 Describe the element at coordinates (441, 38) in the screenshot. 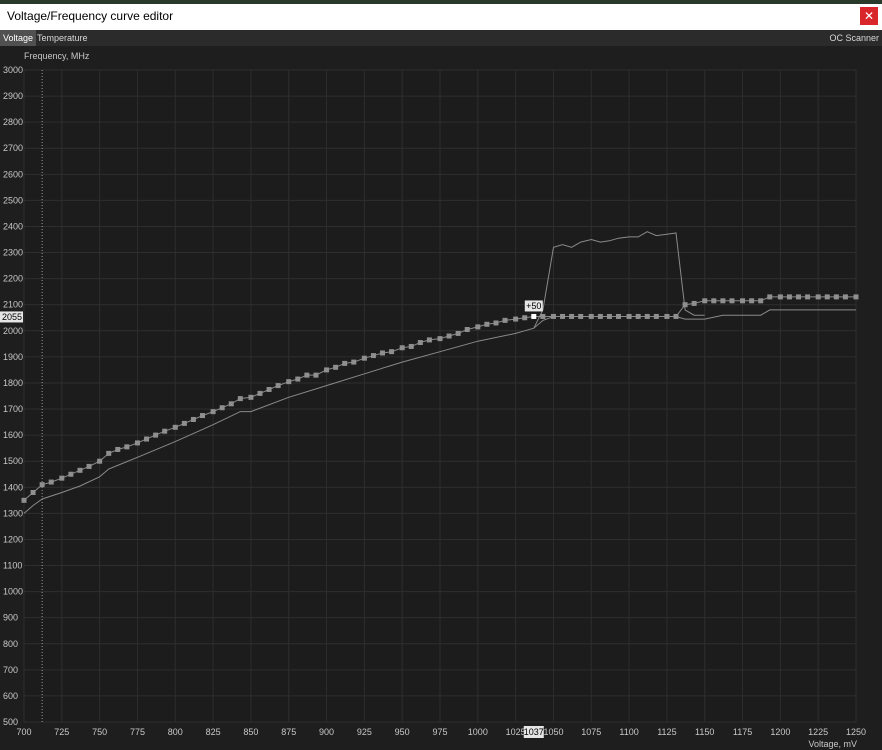

I see `tab-bar: Voltage Temperature OC Scanner` at that location.